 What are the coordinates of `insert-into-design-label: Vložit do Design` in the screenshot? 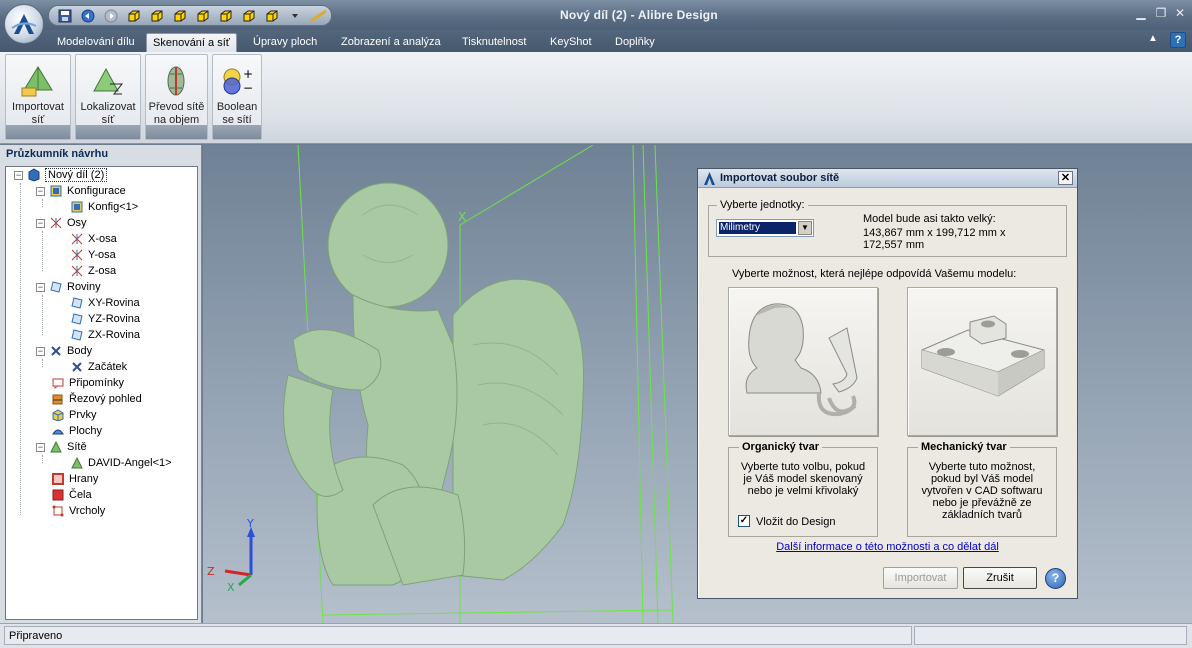 It's located at (796, 522).